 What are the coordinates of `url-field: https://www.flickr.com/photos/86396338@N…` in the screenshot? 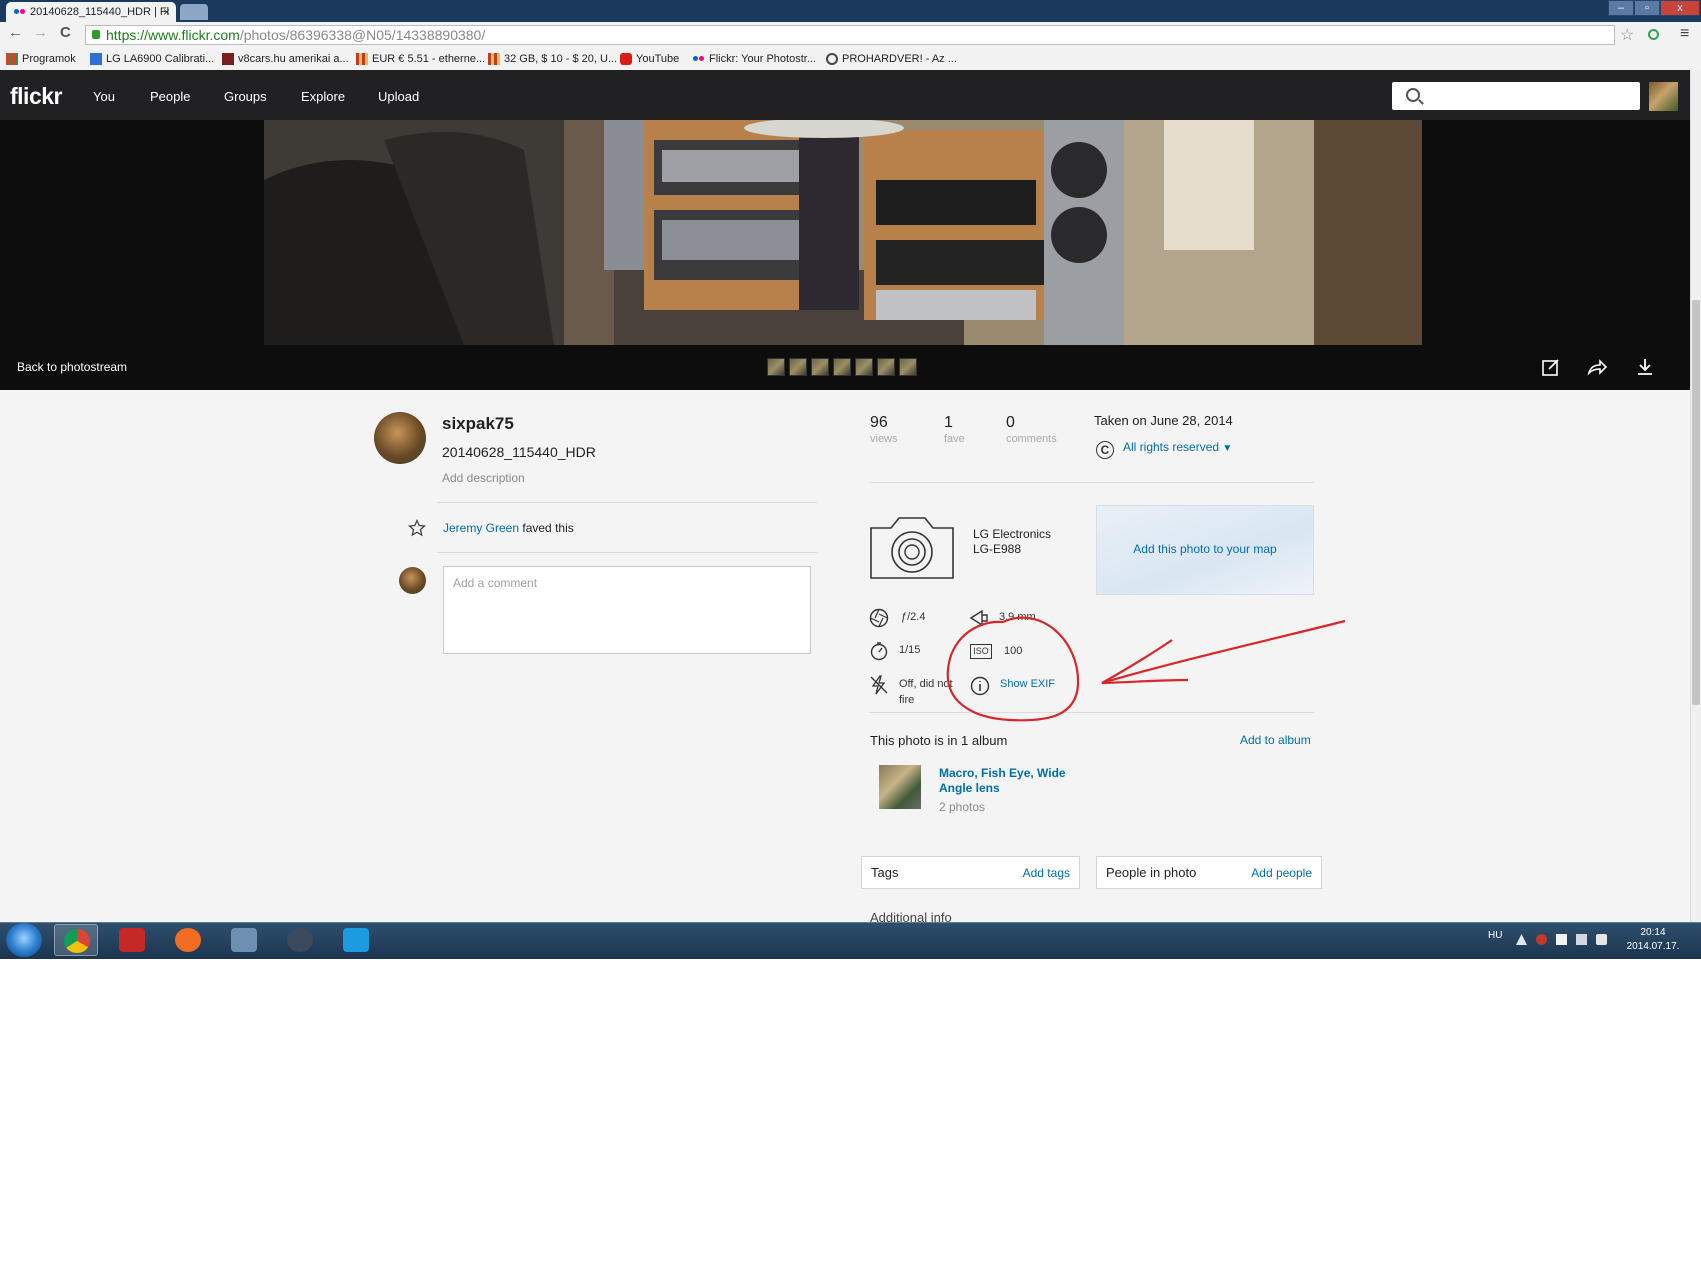 It's located at (850, 35).